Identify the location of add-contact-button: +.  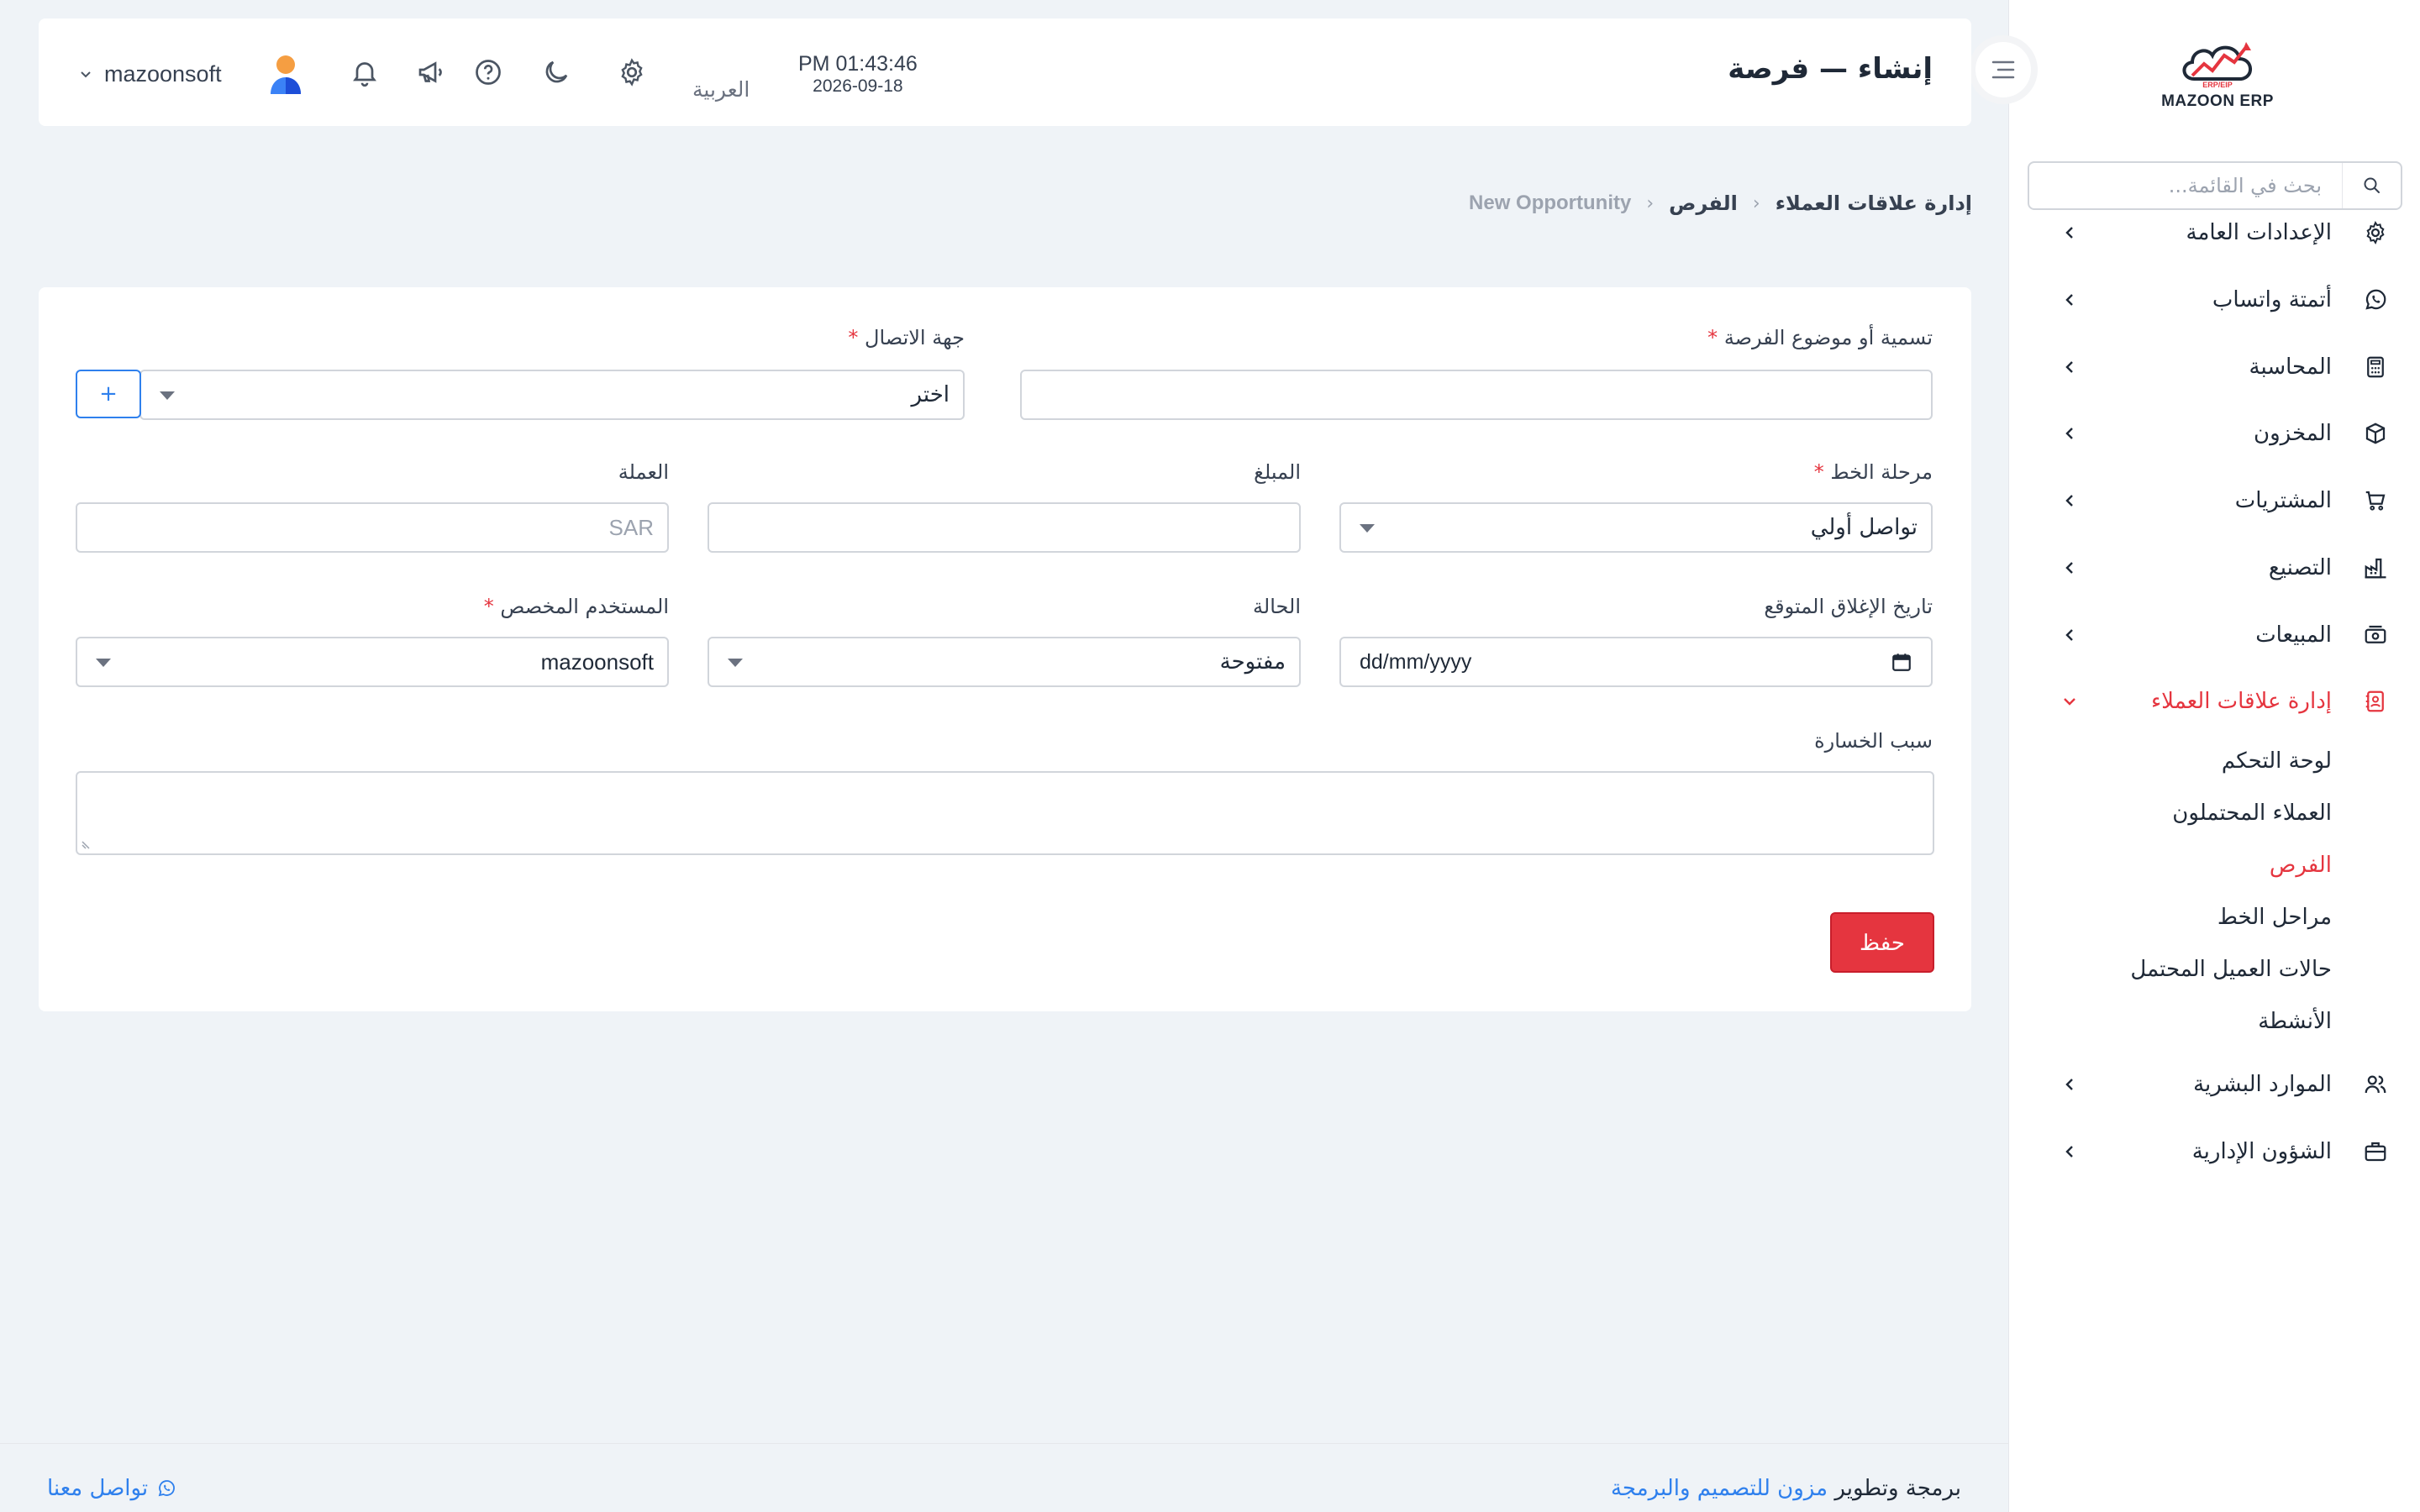
(109, 394).